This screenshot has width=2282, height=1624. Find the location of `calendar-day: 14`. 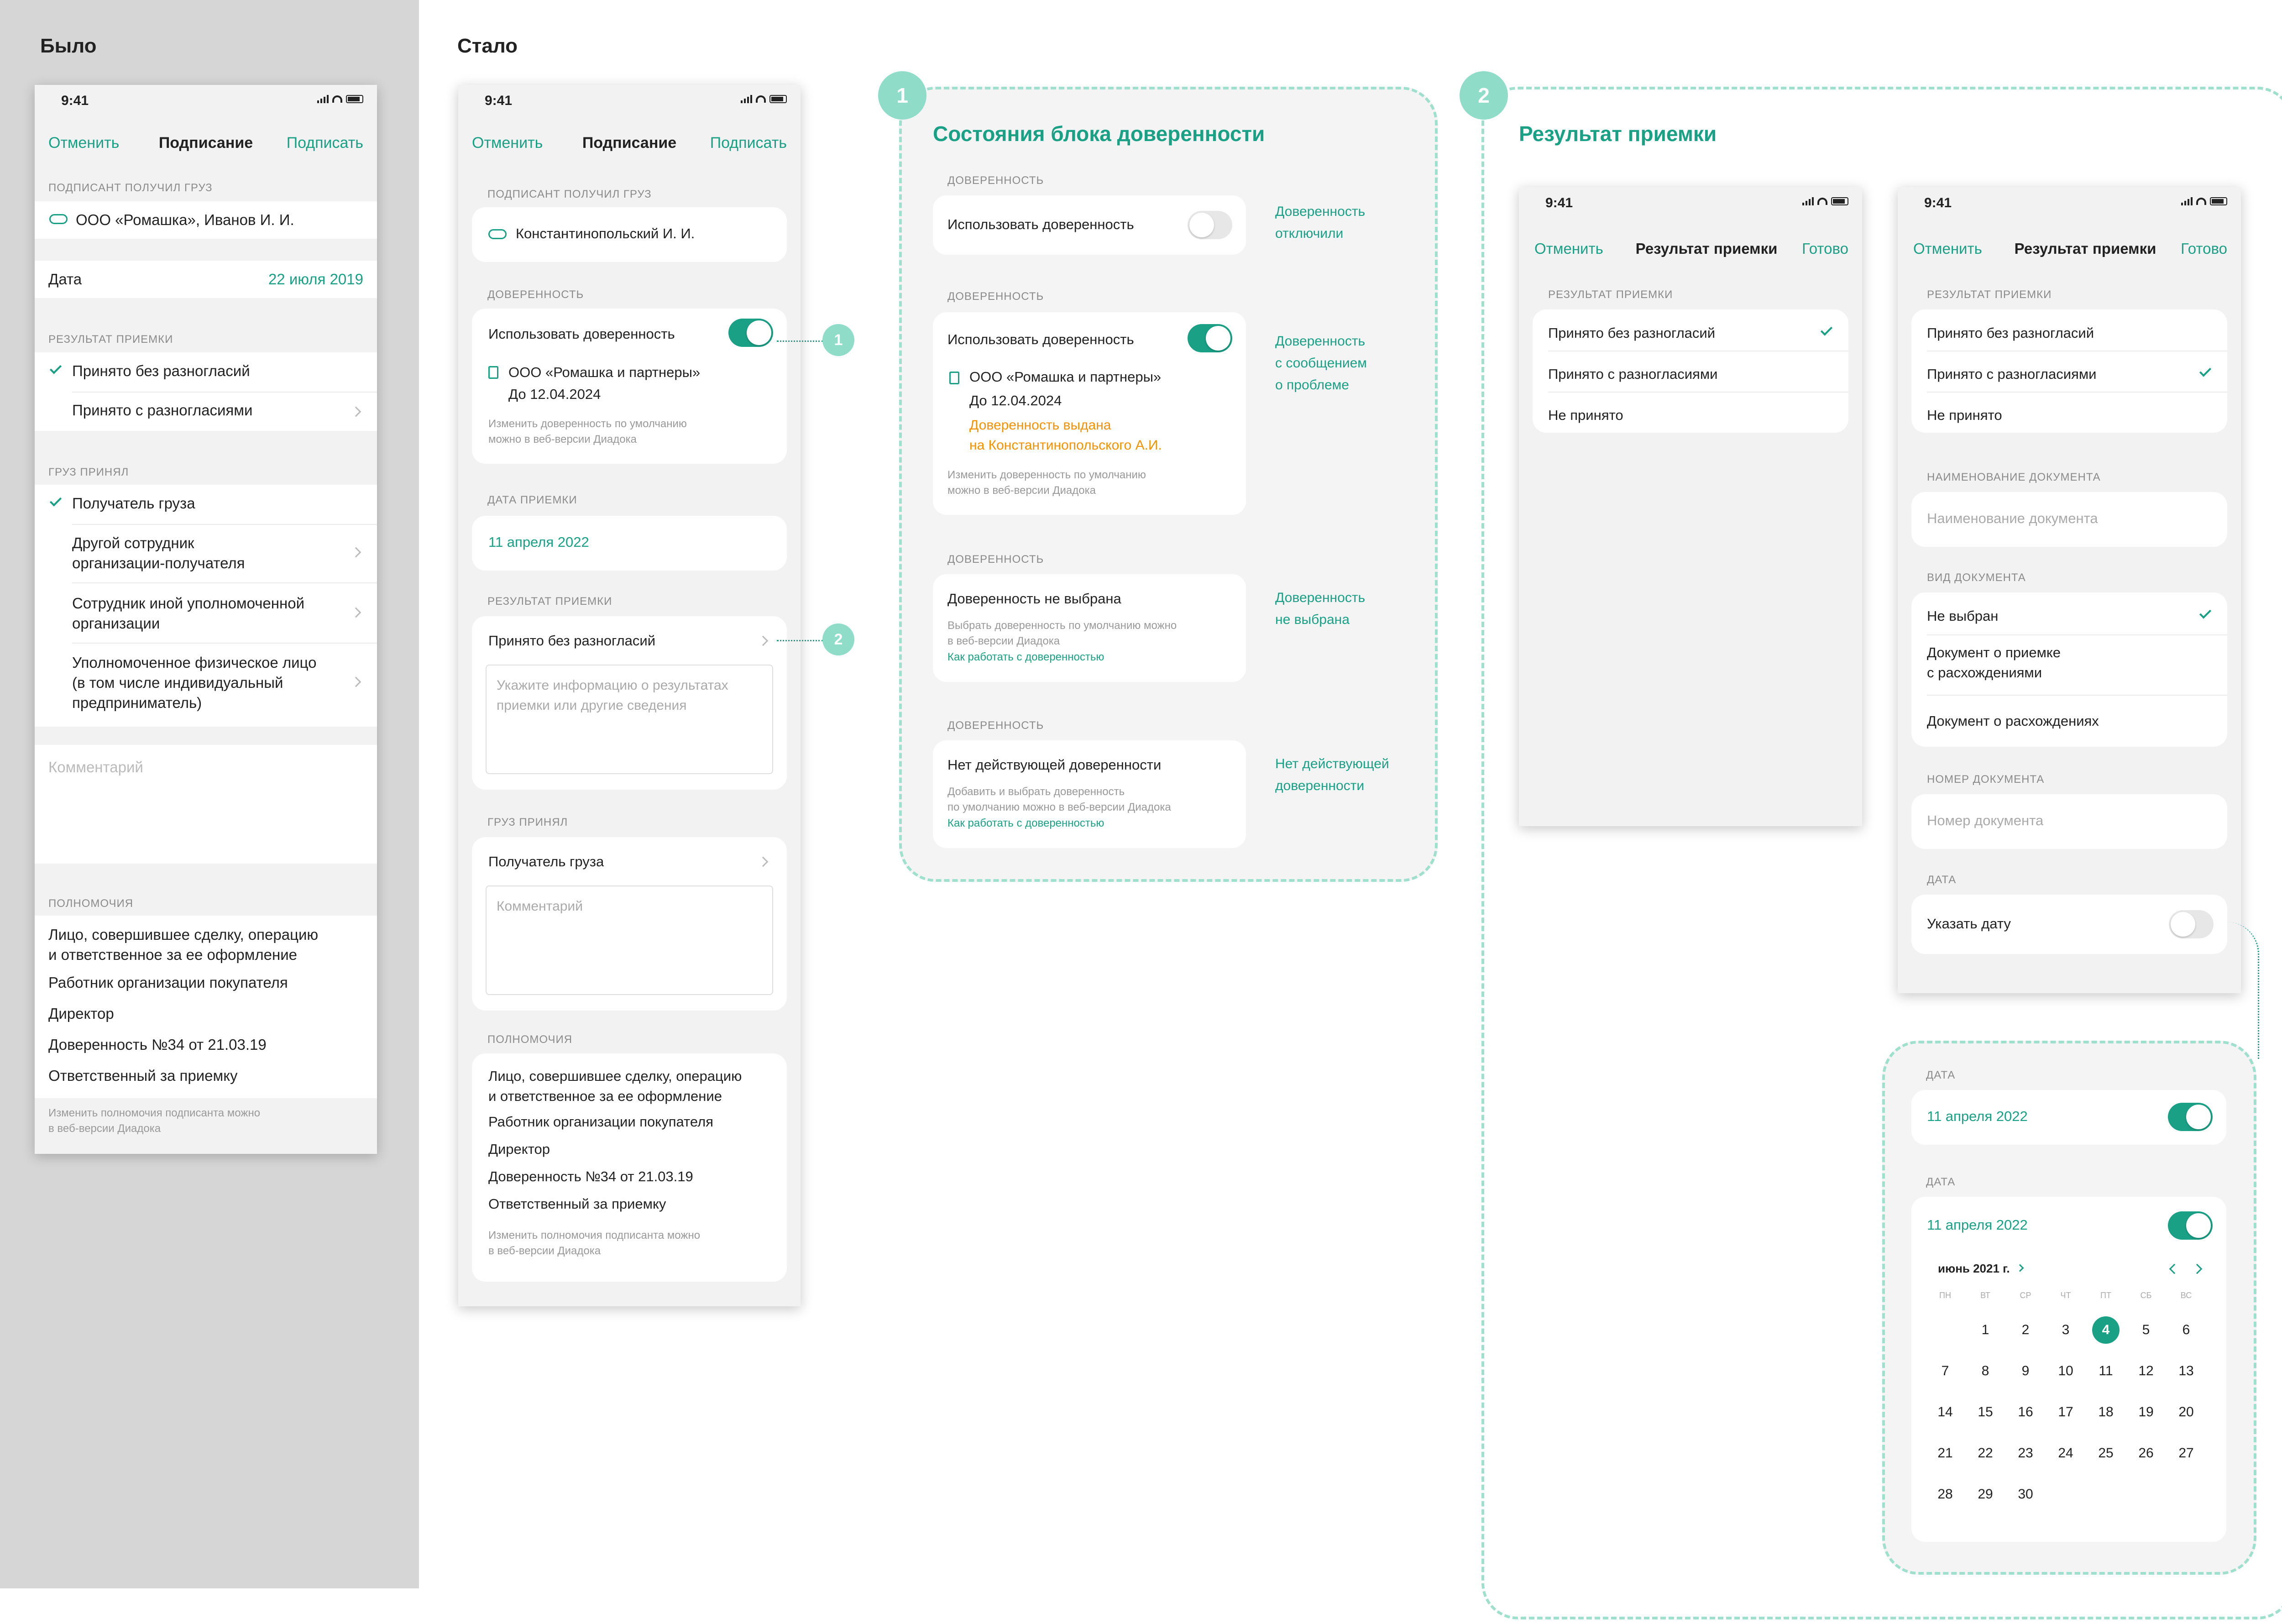

calendar-day: 14 is located at coordinates (1945, 1412).